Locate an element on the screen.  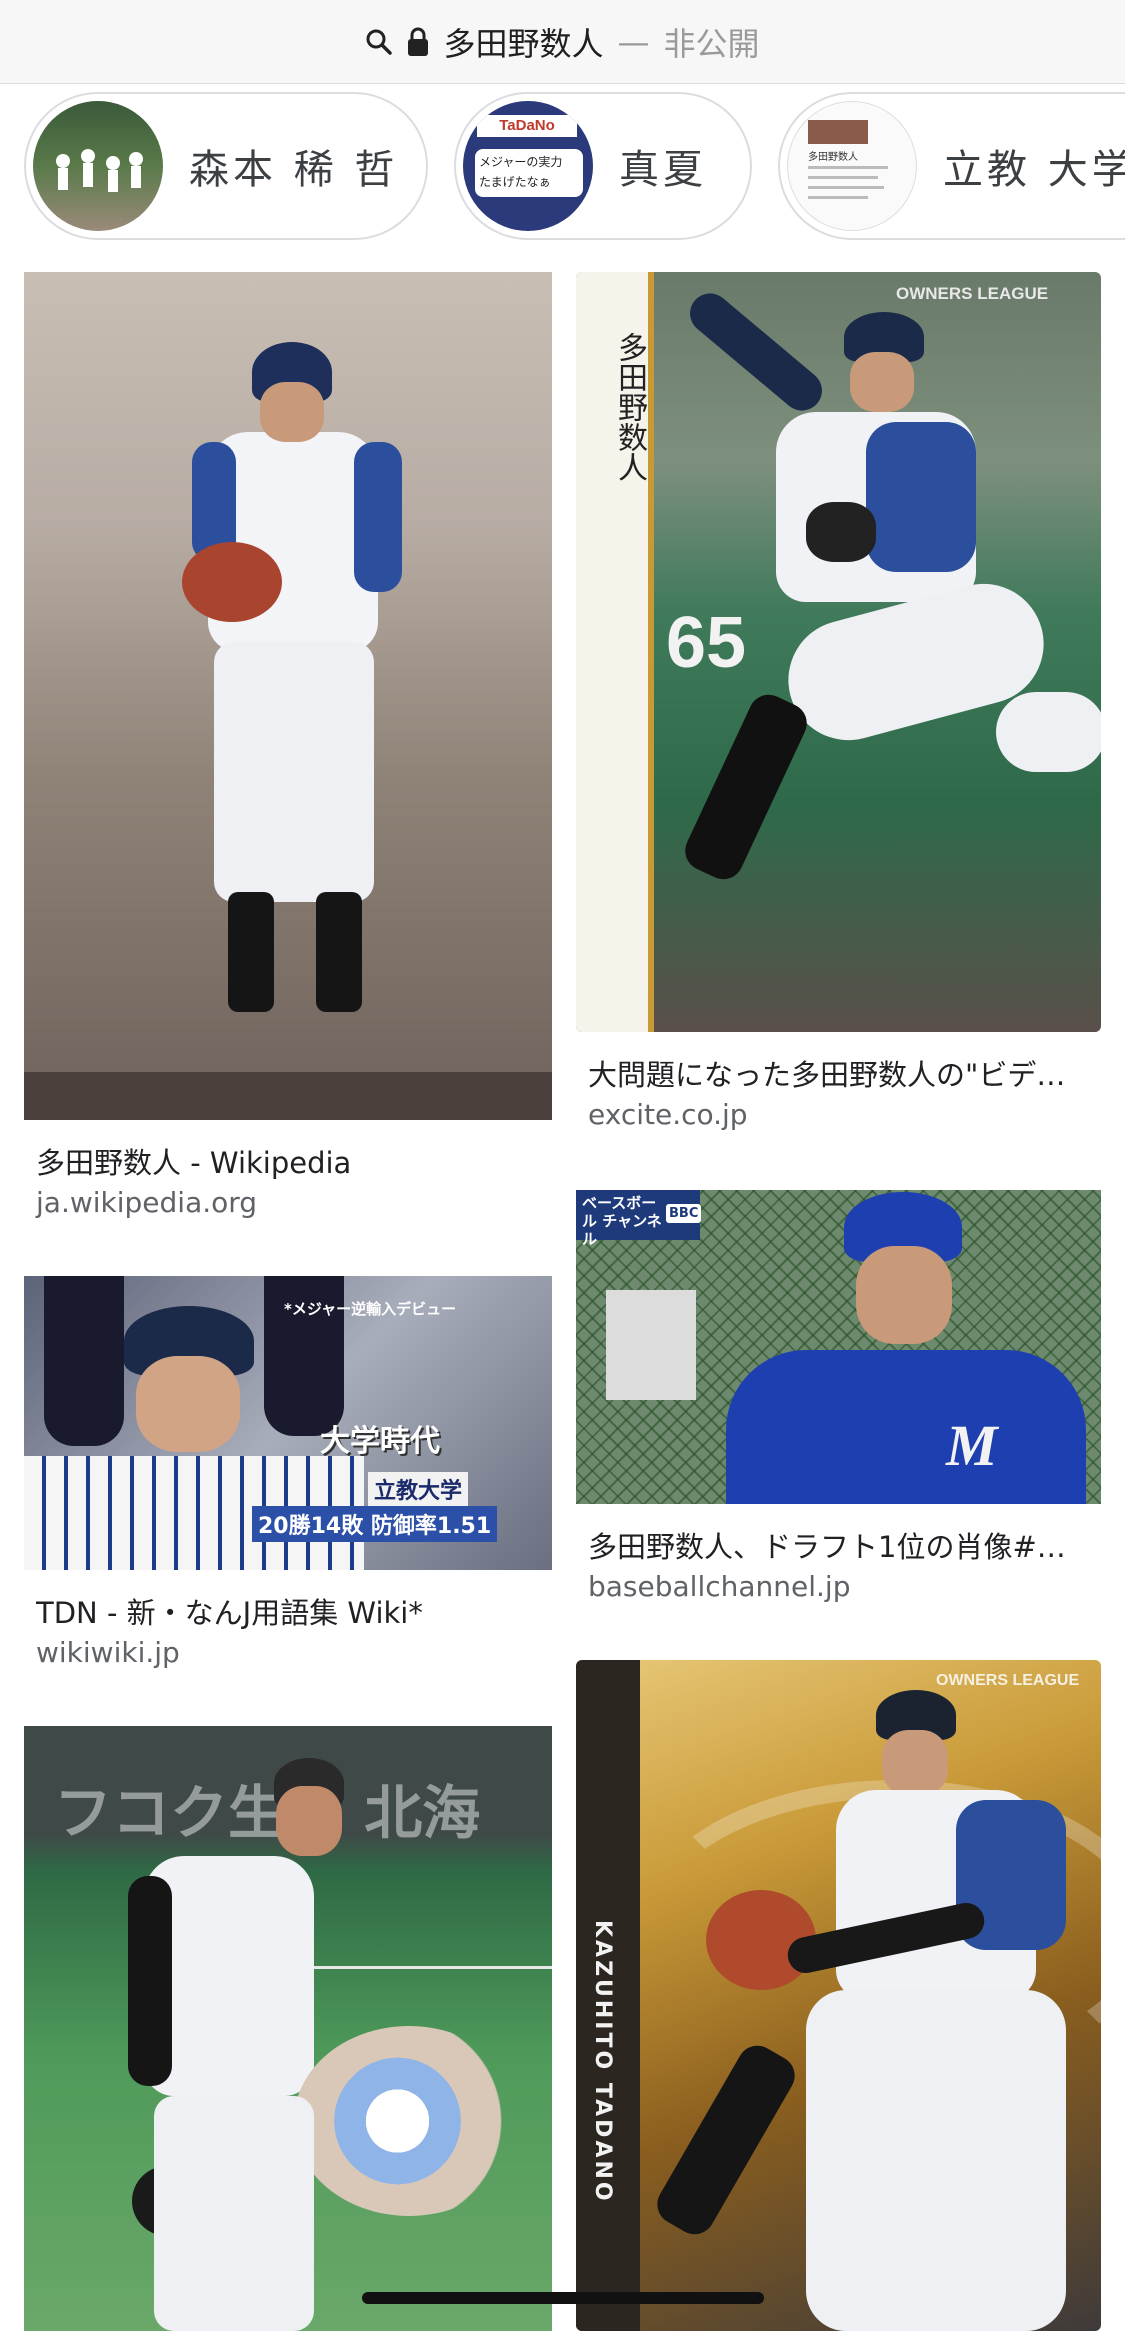
search-icon is located at coordinates (379, 42).